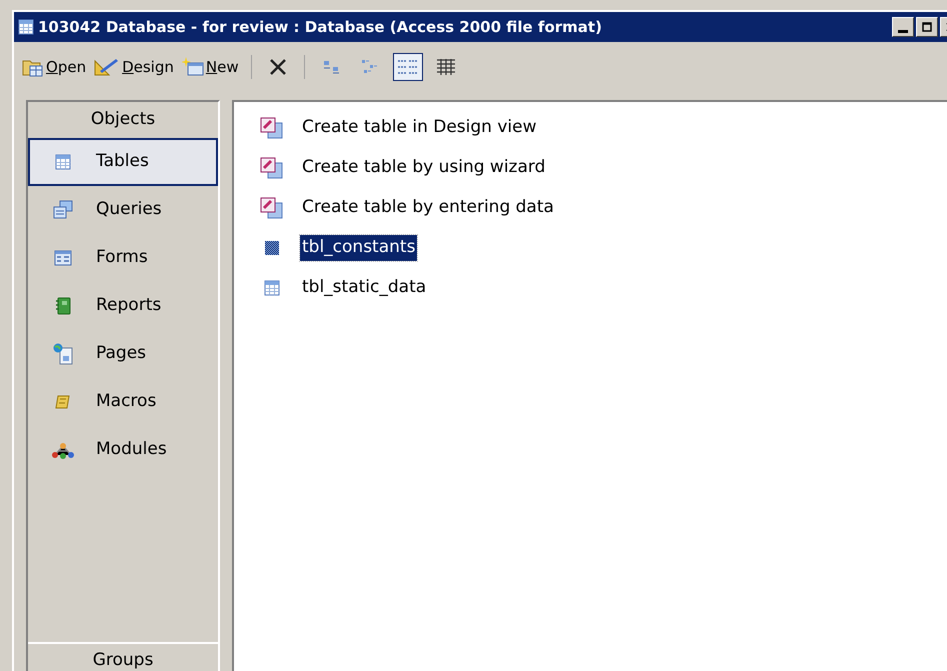 The width and height of the screenshot is (947, 671). What do you see at coordinates (210, 67) in the screenshot?
I see `toolbar-button: New` at bounding box center [210, 67].